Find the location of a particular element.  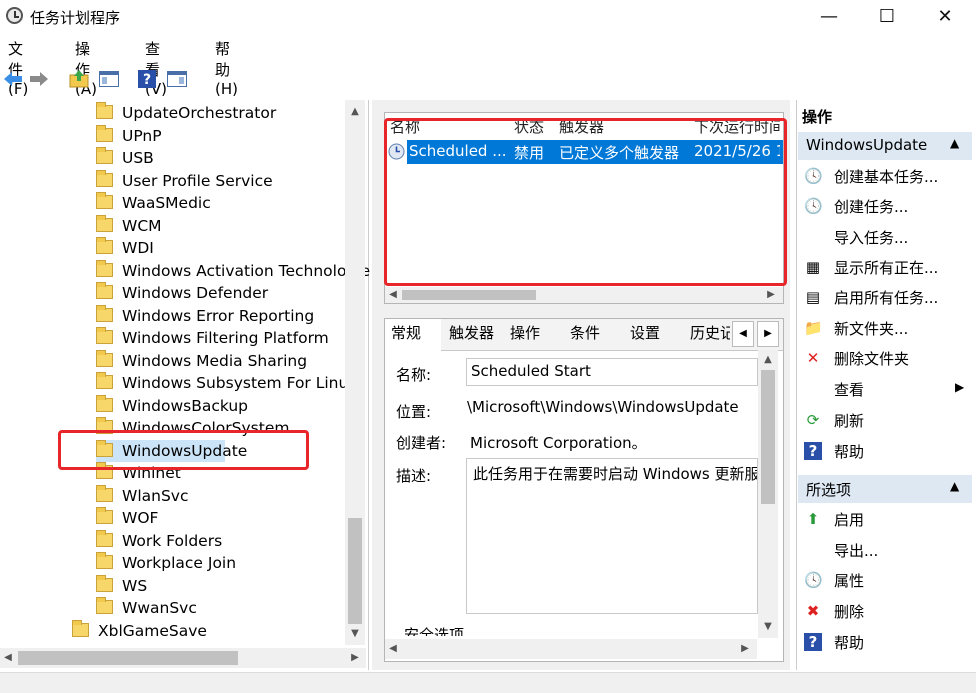

description-field: 此任务用于在需要时启动 Windows 更新服务 is located at coordinates (612, 536).